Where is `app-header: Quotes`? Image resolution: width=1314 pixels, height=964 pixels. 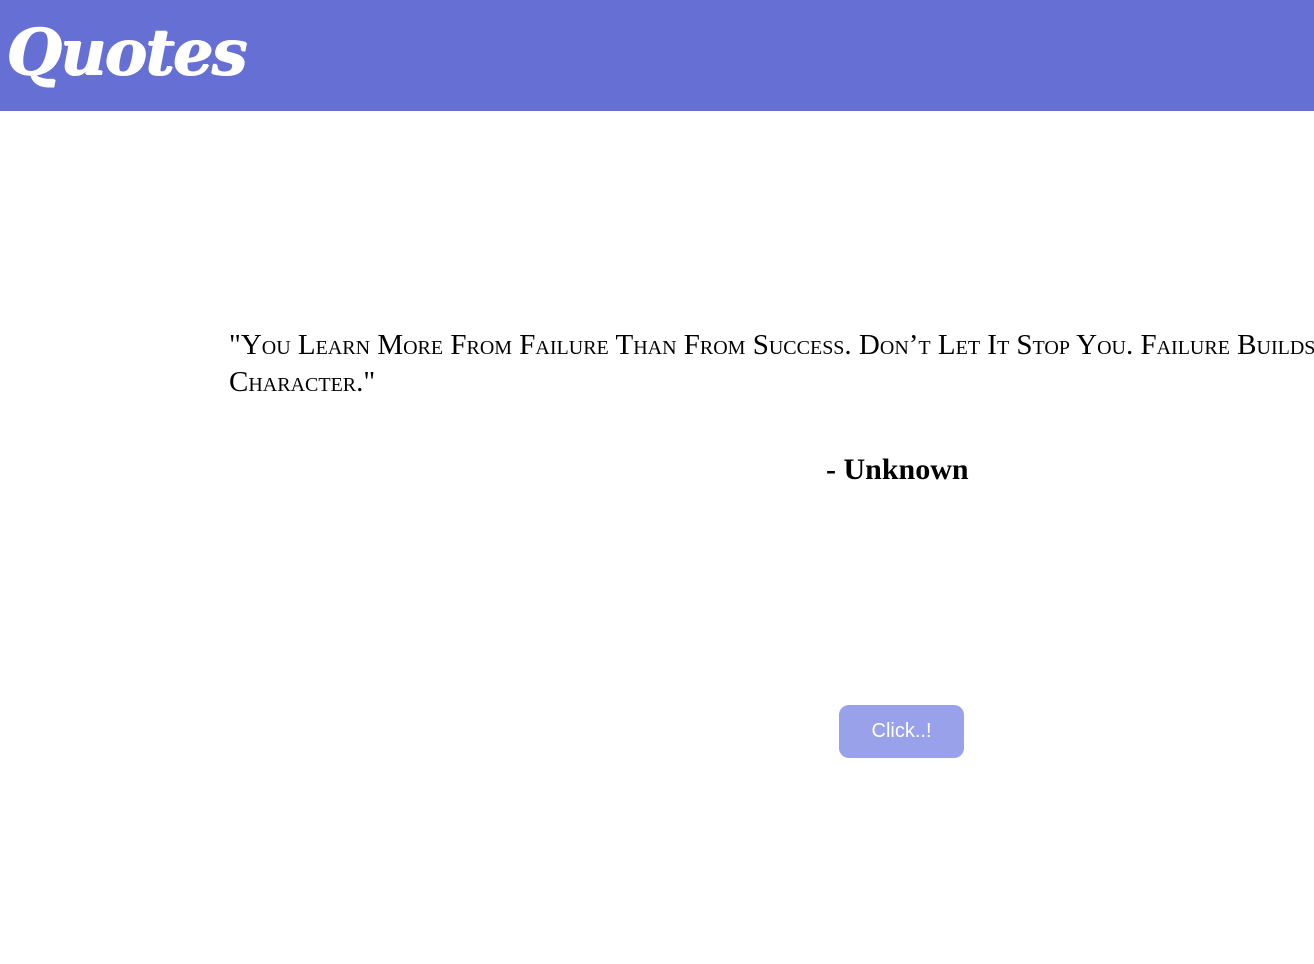 app-header: Quotes is located at coordinates (657, 55).